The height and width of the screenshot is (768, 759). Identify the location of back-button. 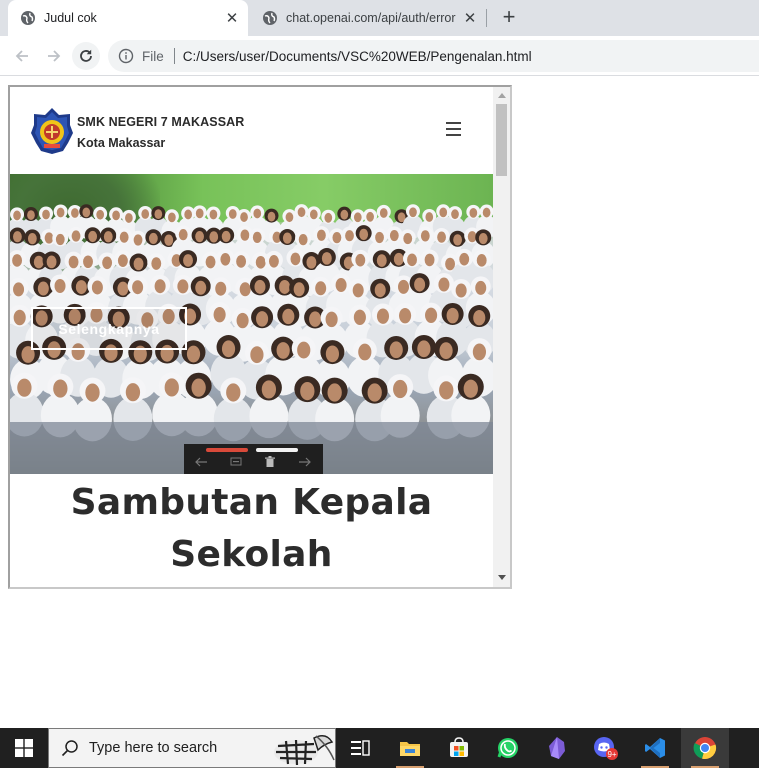
(22, 56).